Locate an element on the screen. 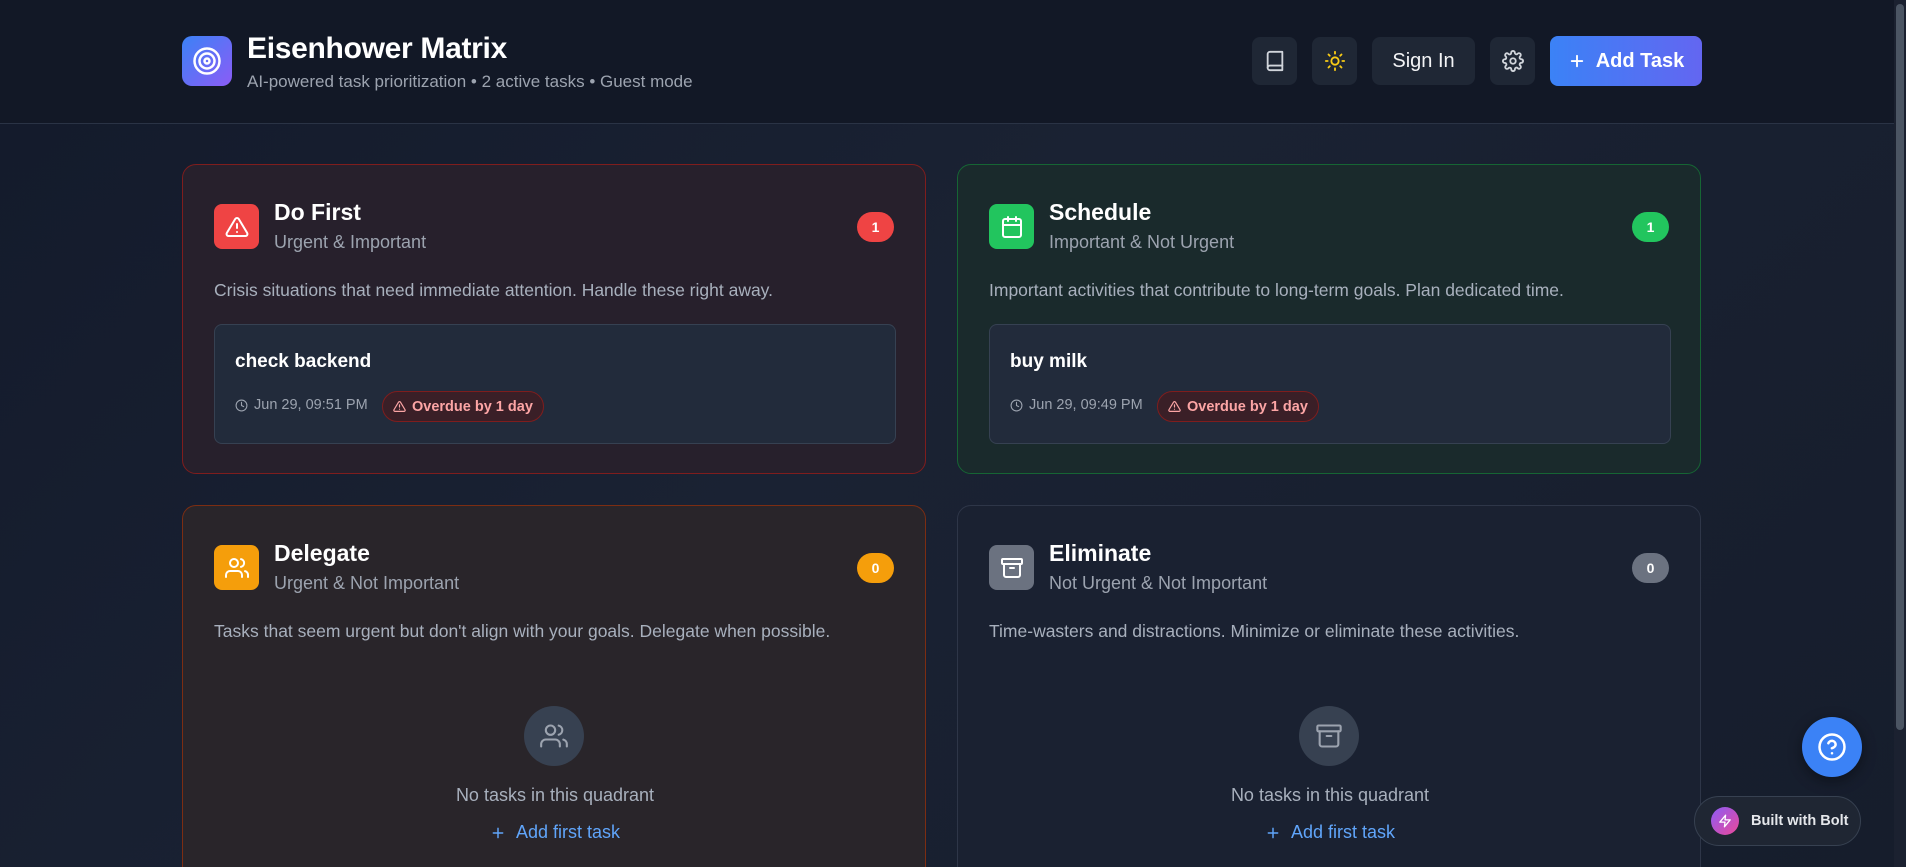 Image resolution: width=1906 pixels, height=867 pixels. help-button is located at coordinates (1832, 747).